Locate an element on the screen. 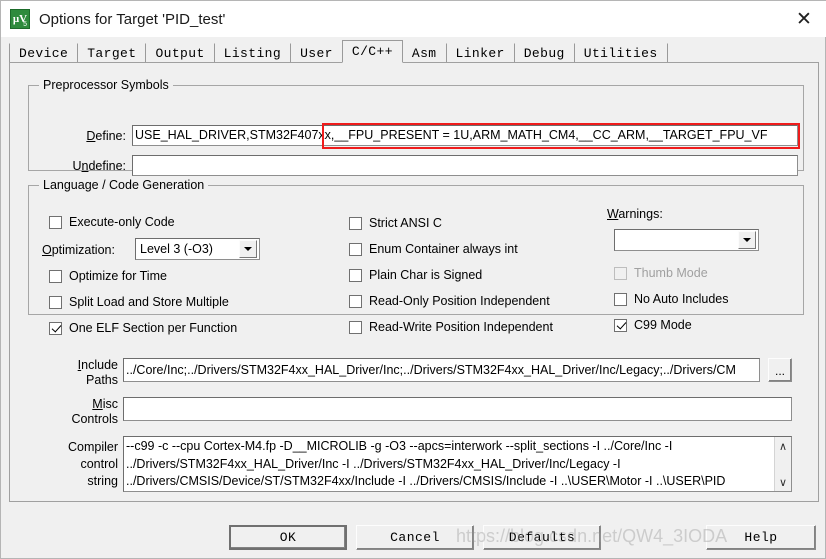 This screenshot has width=826, height=559. checkbox-optimize-for-time: Optimize for Time is located at coordinates (108, 276).